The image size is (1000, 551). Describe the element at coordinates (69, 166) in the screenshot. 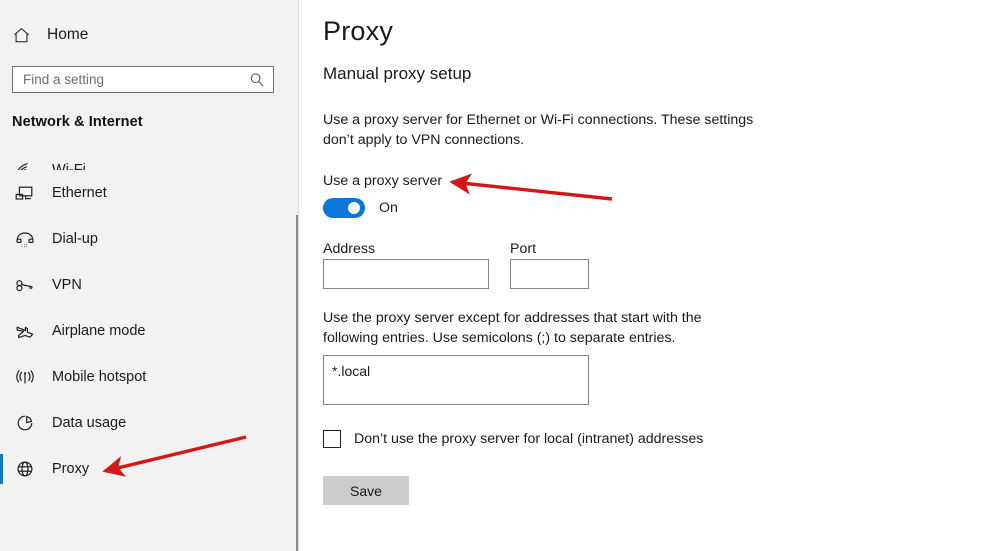

I see `sidebar-item-label: Wi-Fi` at that location.